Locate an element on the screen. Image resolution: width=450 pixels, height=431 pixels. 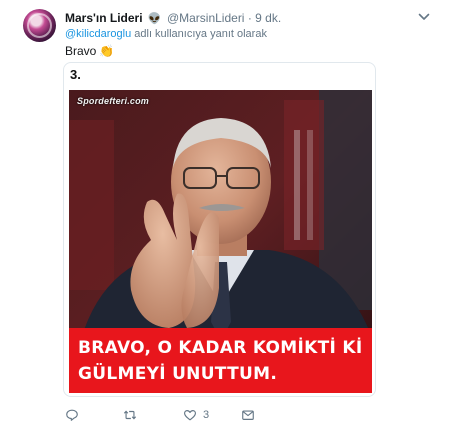
tweet-actions: 3 is located at coordinates (205, 415).